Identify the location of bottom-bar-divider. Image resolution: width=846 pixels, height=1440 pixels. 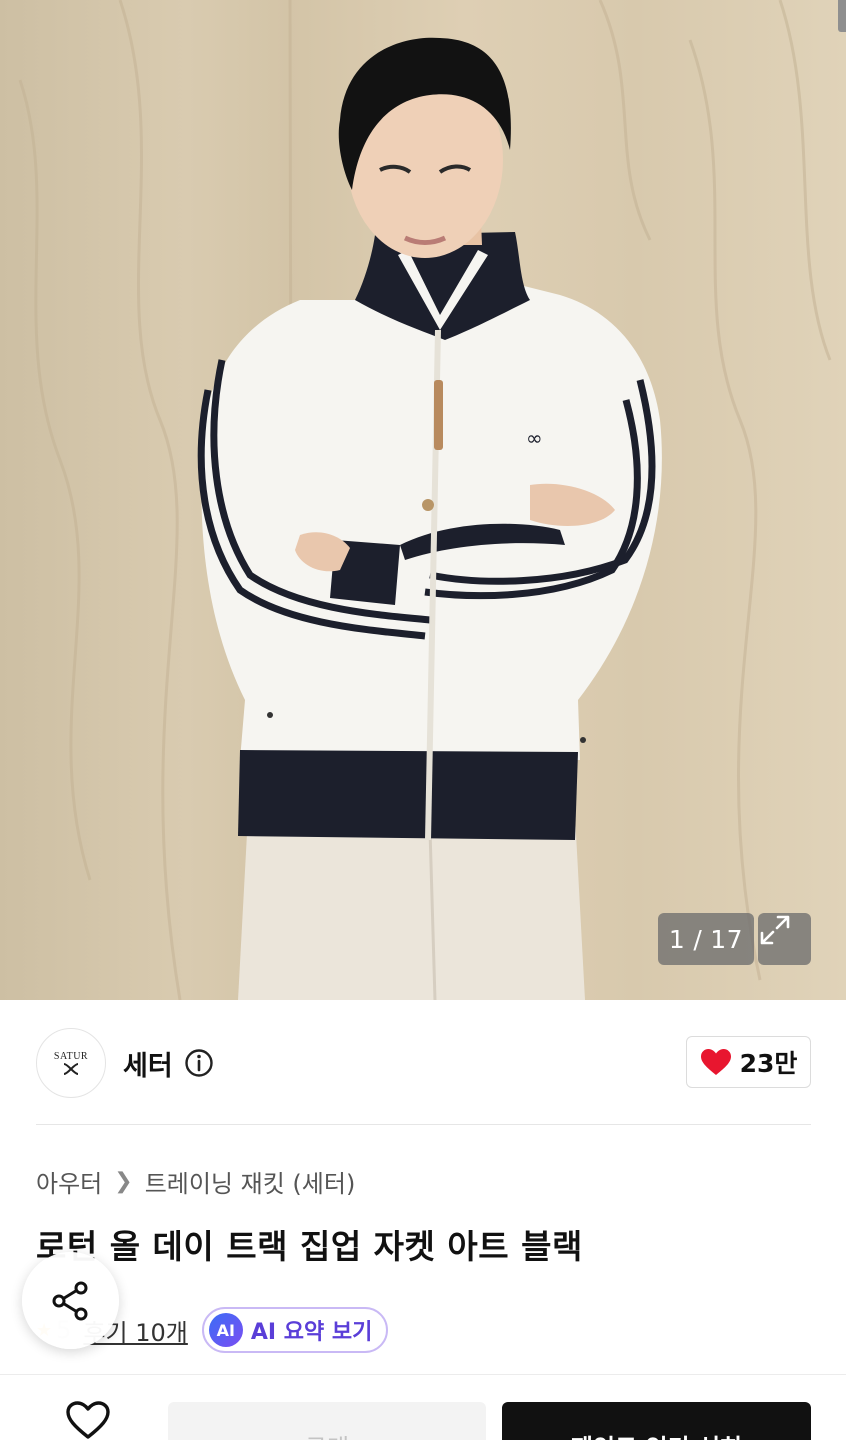
(423, 1374).